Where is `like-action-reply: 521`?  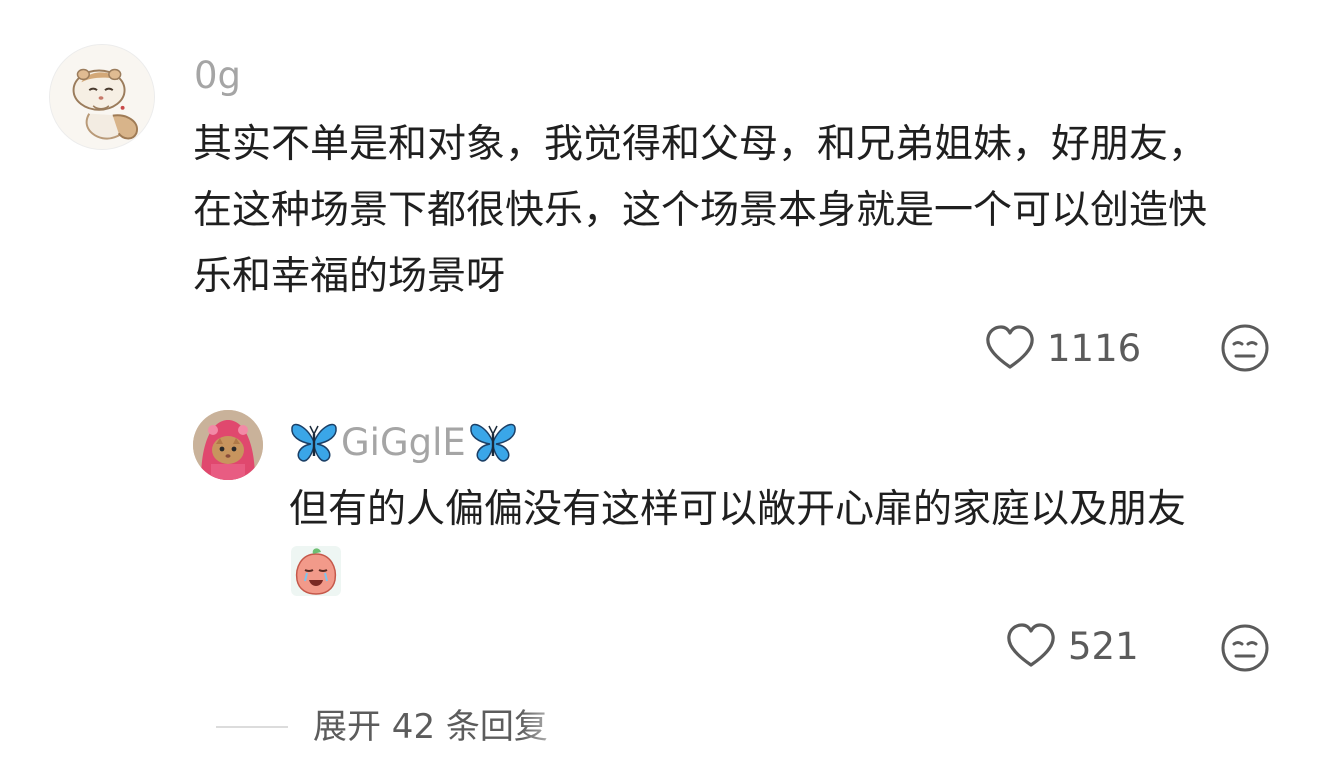
like-action-reply: 521 is located at coordinates (1072, 646).